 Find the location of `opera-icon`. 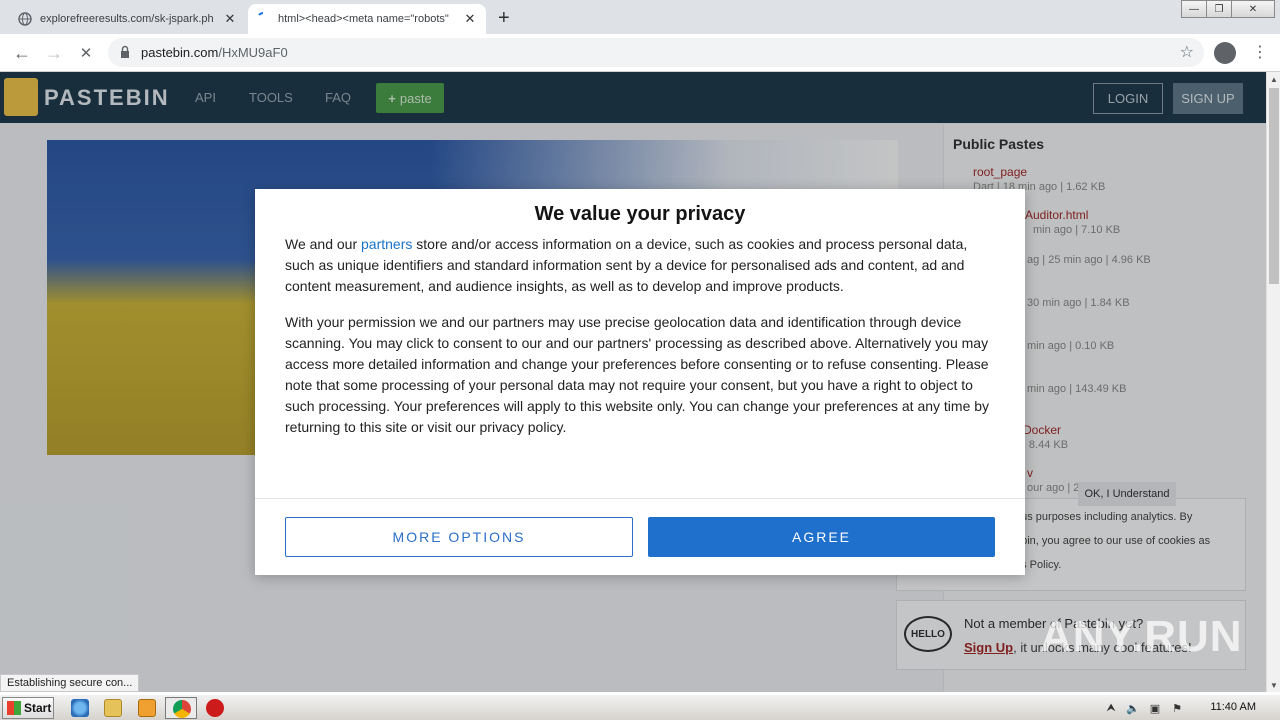

opera-icon is located at coordinates (215, 708).